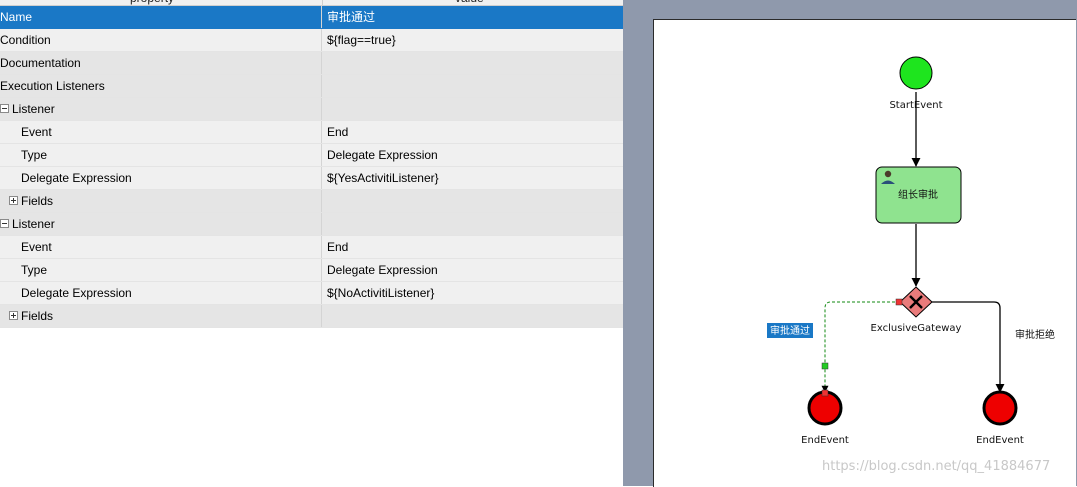 This screenshot has width=1077, height=487. What do you see at coordinates (1035, 334) in the screenshot?
I see `flow-reject-label: 审批拒绝` at bounding box center [1035, 334].